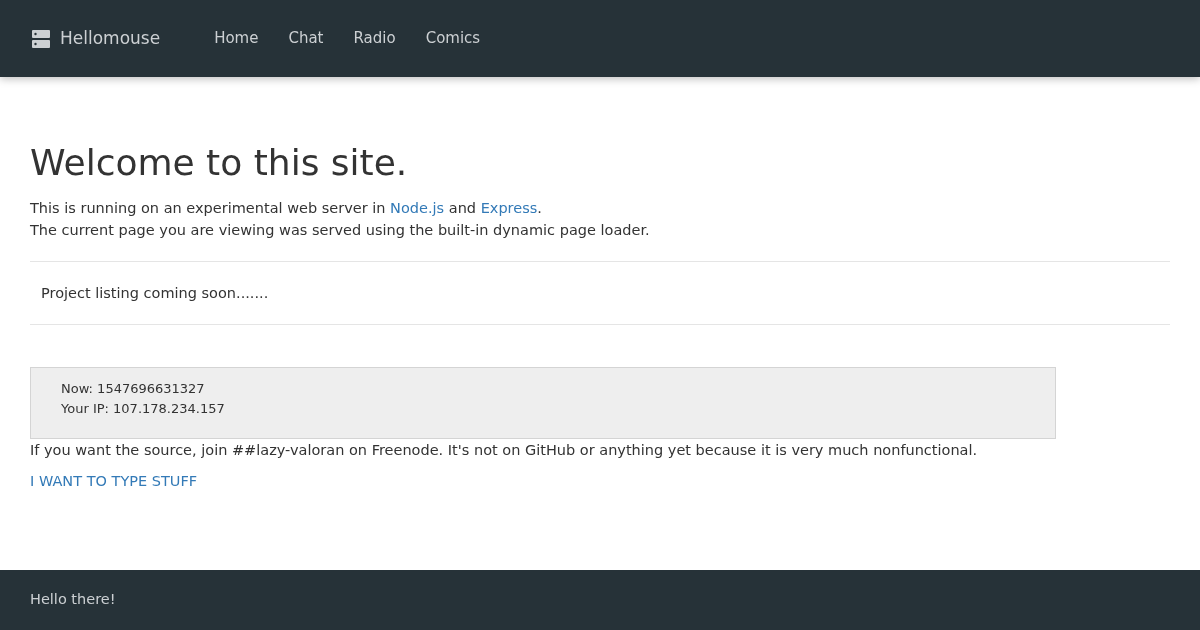 This screenshot has height=630, width=1200. What do you see at coordinates (417, 208) in the screenshot?
I see `text-link: Node.js` at bounding box center [417, 208].